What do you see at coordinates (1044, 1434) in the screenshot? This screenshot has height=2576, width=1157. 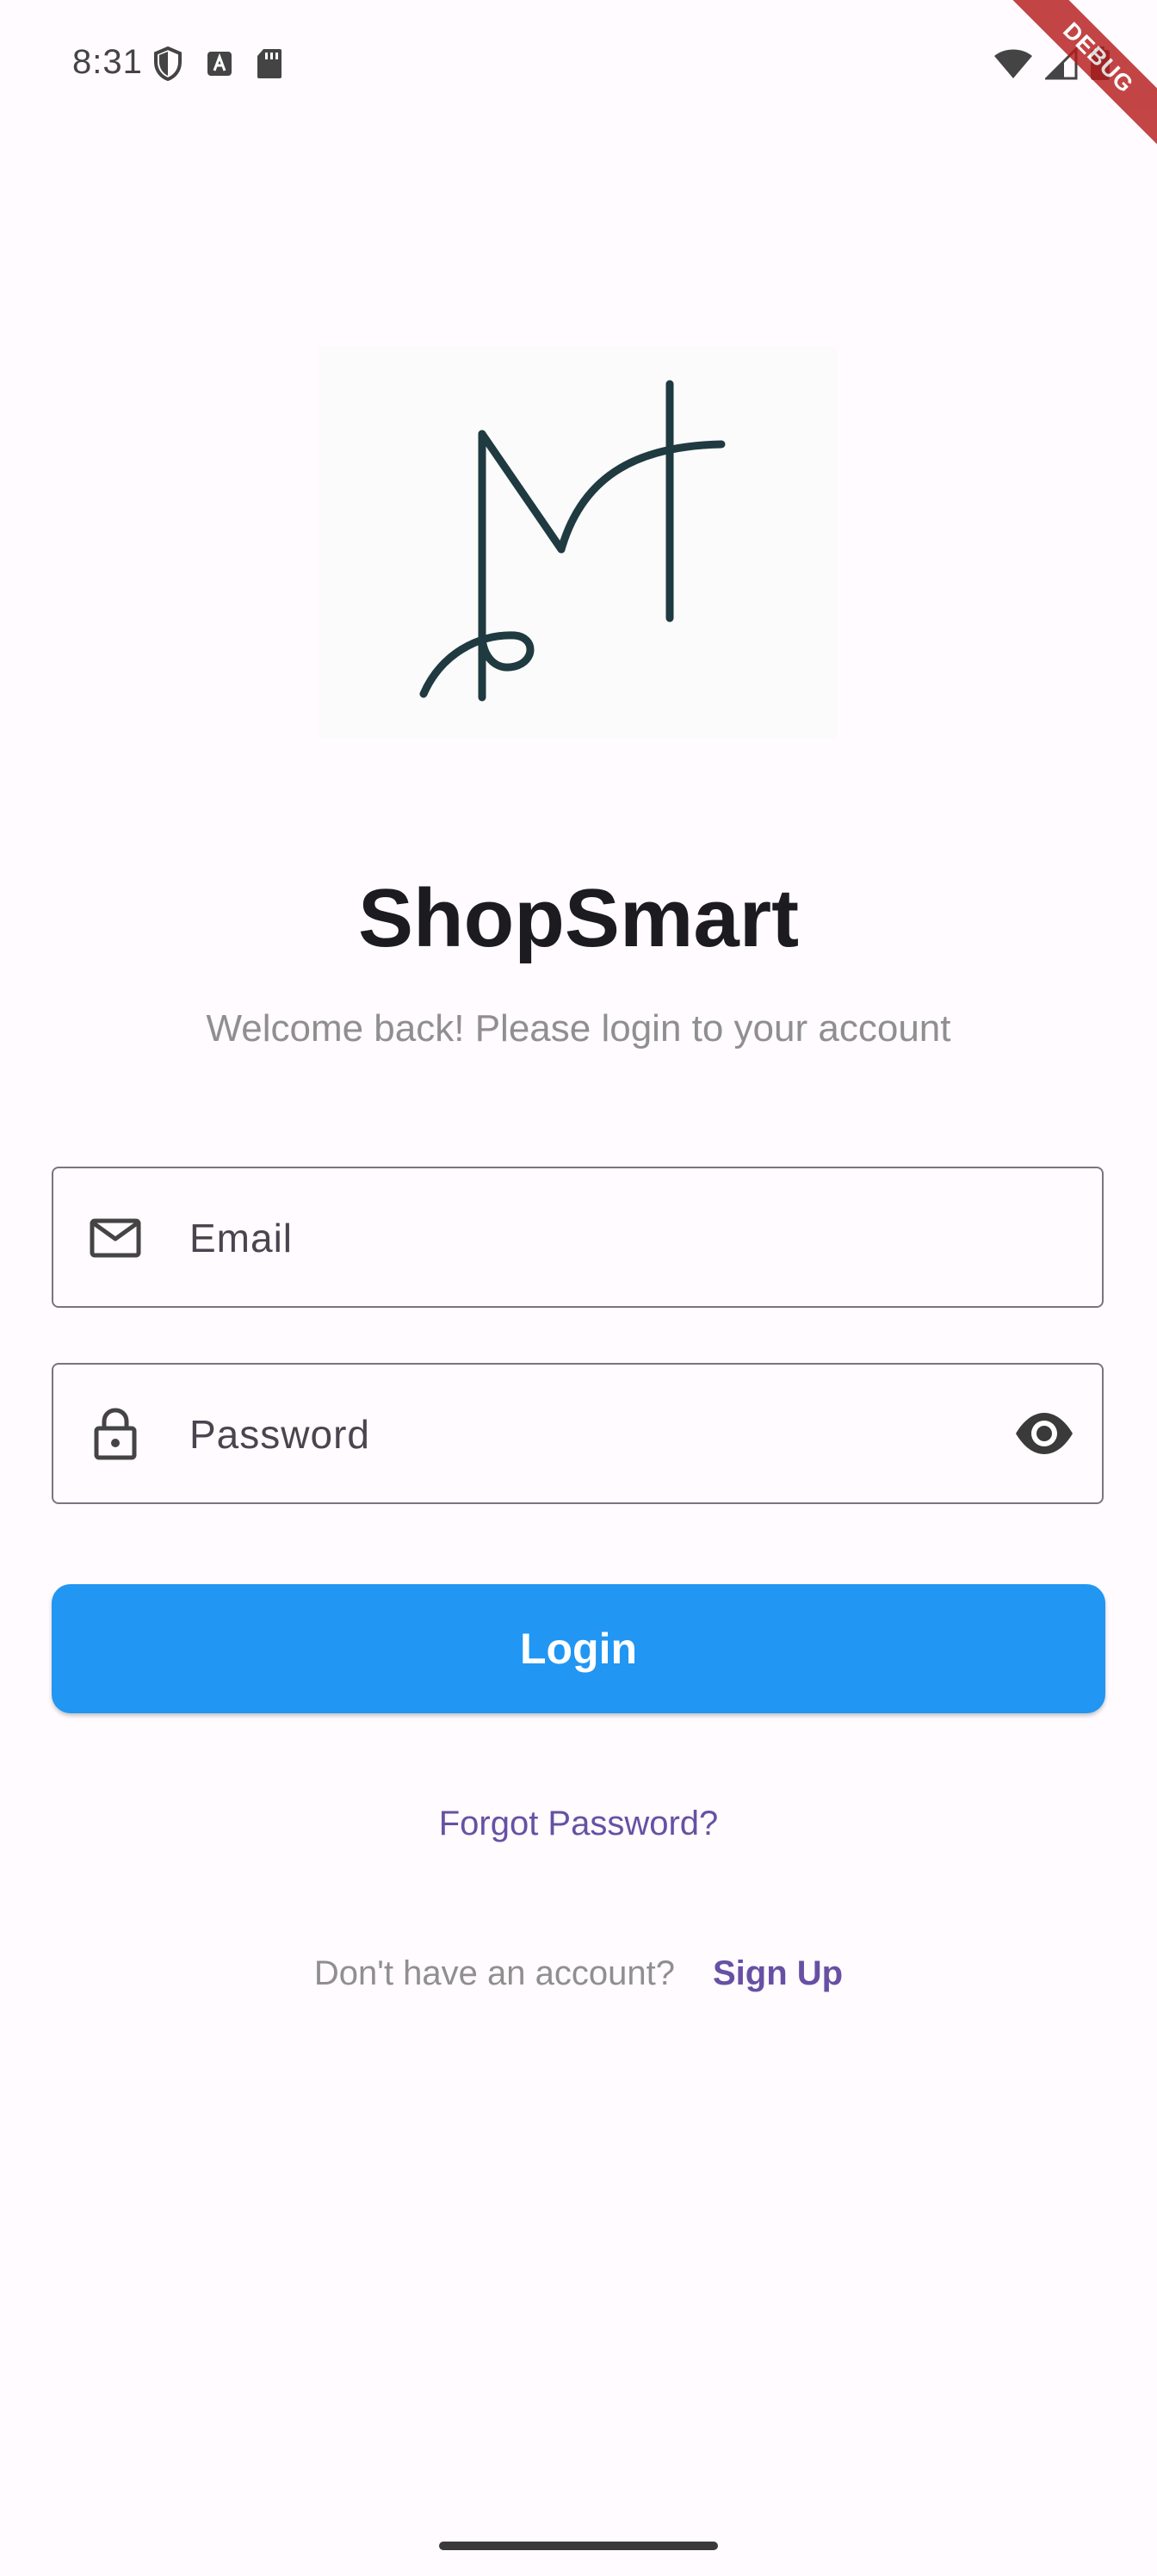 I see `eye-icon` at bounding box center [1044, 1434].